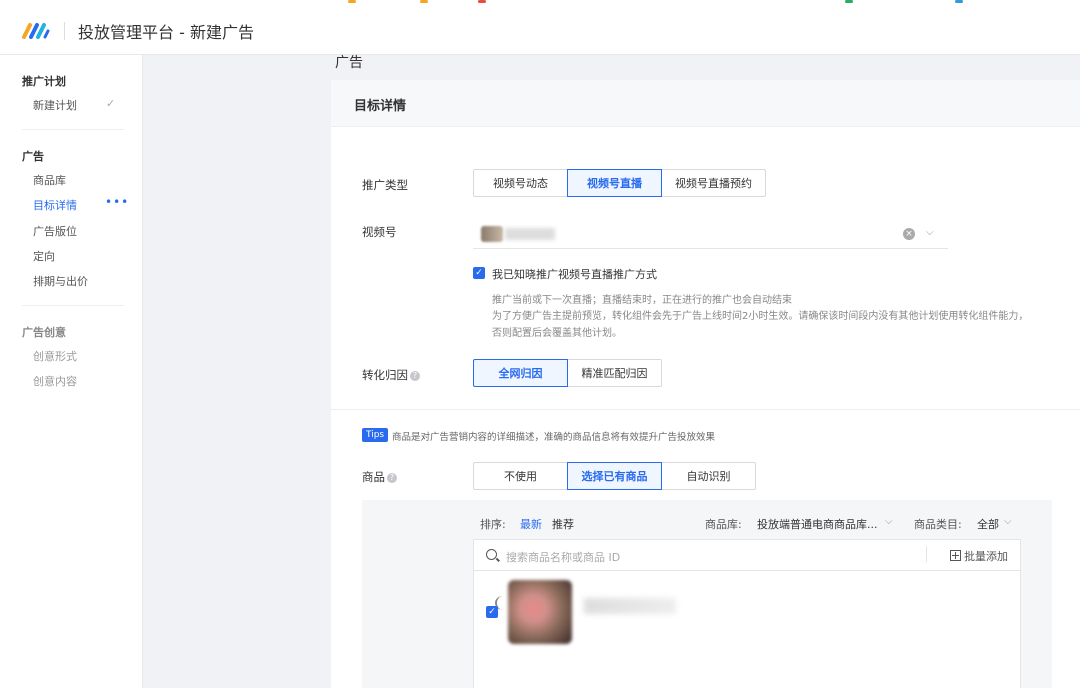 The image size is (1080, 688). Describe the element at coordinates (44, 332) in the screenshot. I see `sidebar-group-creative: 广告创意` at that location.